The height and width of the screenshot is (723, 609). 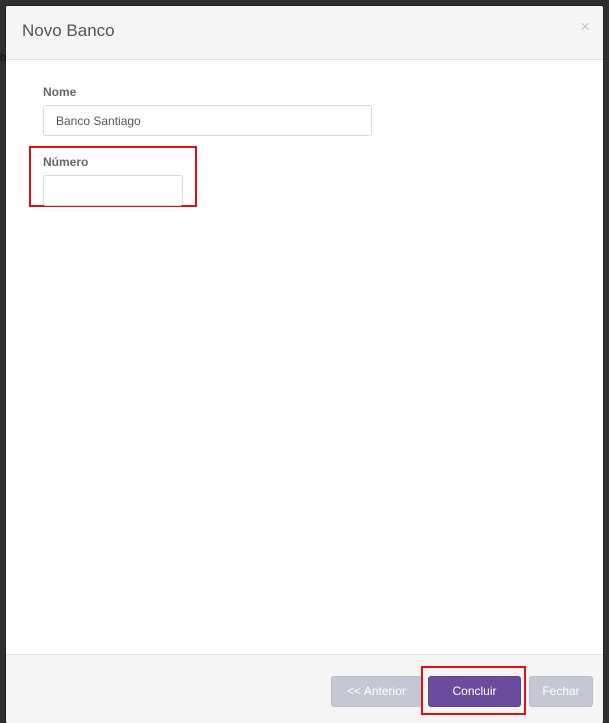 I want to click on nome-label: Nome, so click(x=60, y=92).